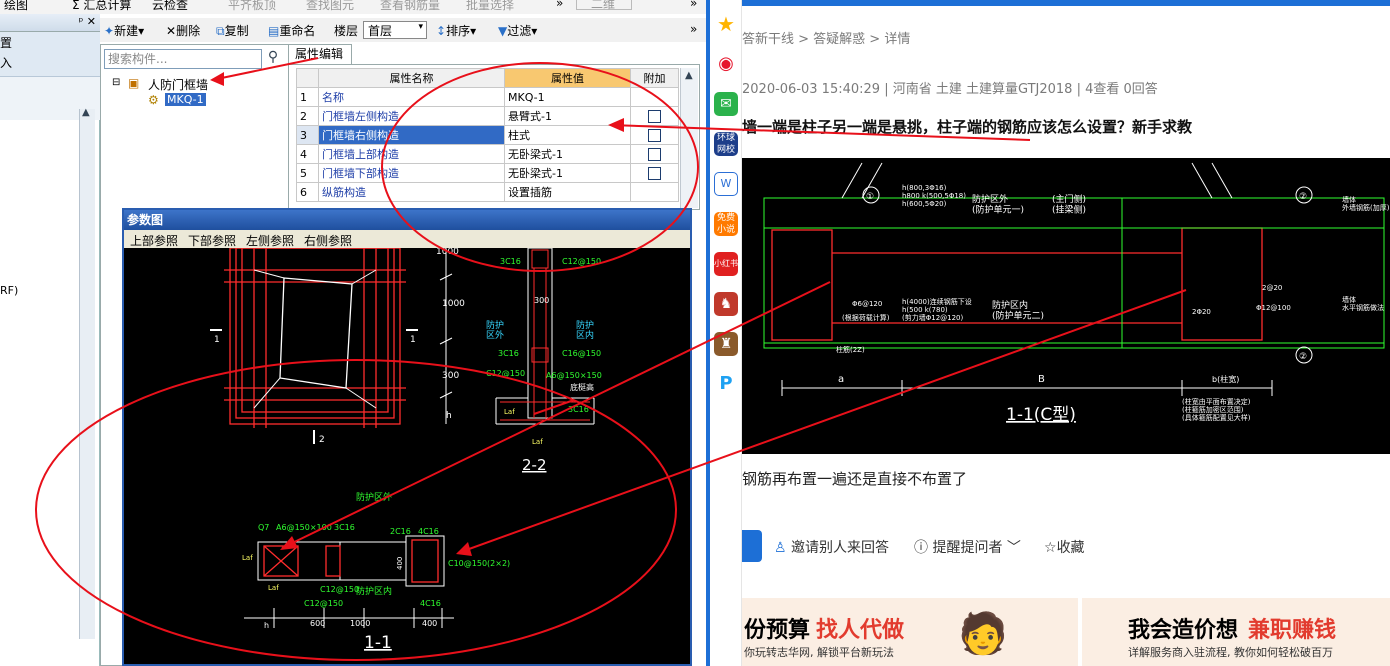  Describe the element at coordinates (554, 407) in the screenshot. I see `annotation-arrow-small` at that location.